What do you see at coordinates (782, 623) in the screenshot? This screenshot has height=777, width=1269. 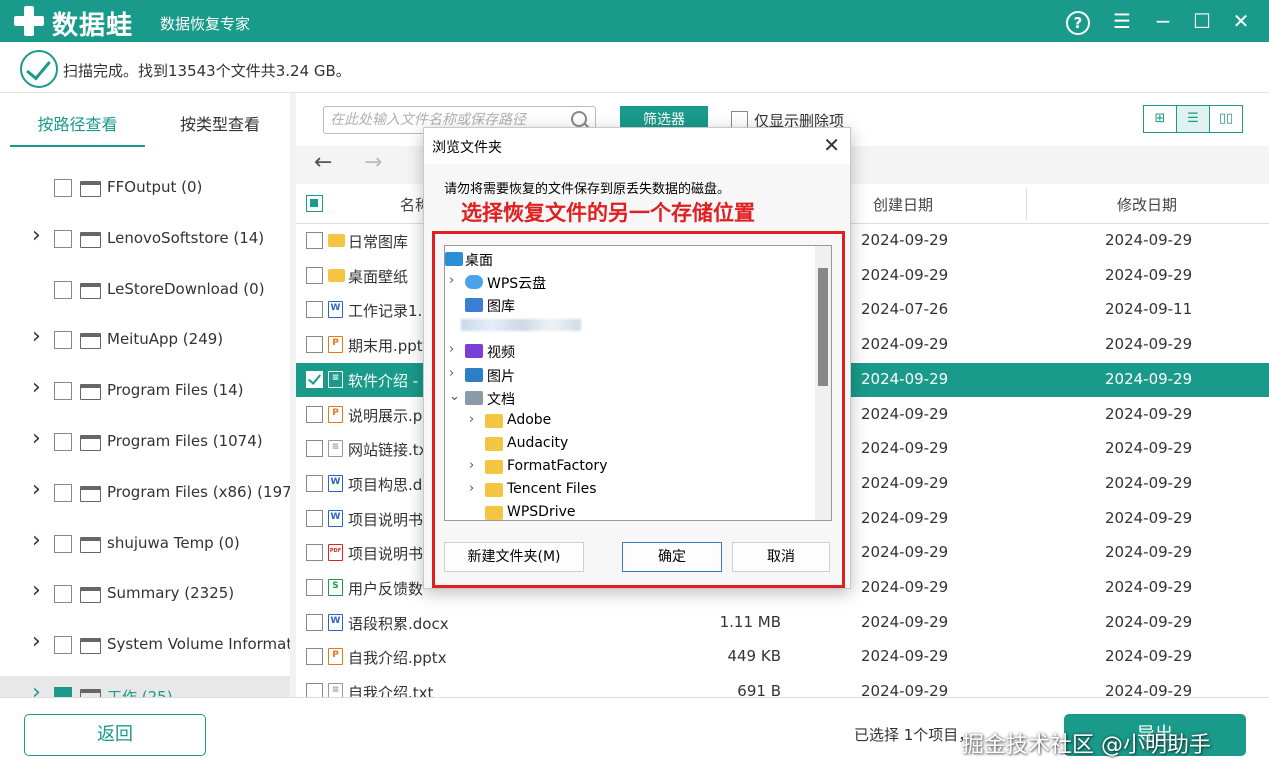 I see `table-row: W 语段积累.docx 1.11 MB 2024-09-29 2024-09-29` at bounding box center [782, 623].